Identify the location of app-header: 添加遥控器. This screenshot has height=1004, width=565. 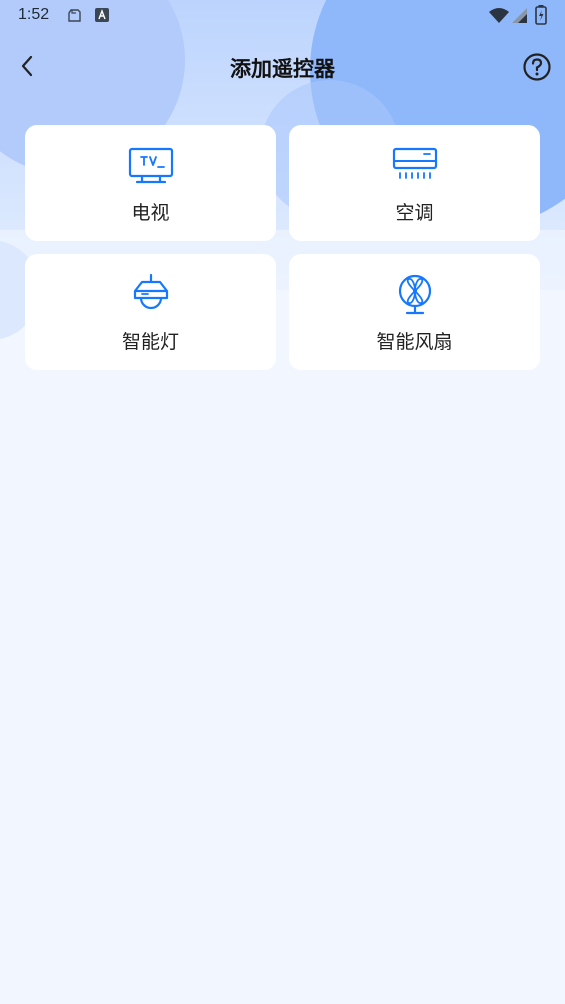
(282, 67).